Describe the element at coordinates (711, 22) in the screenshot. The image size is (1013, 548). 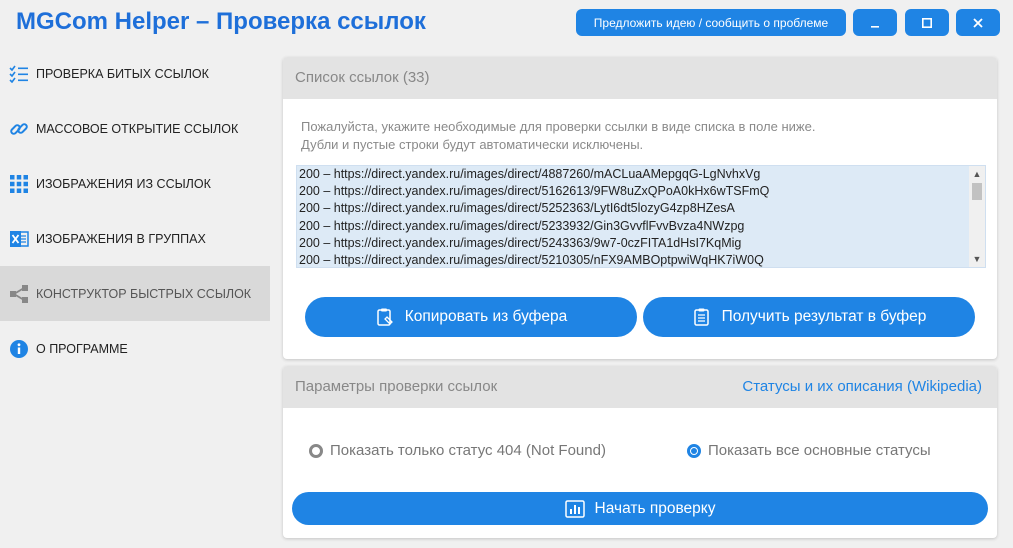
I see `feedback-button: Предложить идею / сообщить о проблеме` at that location.